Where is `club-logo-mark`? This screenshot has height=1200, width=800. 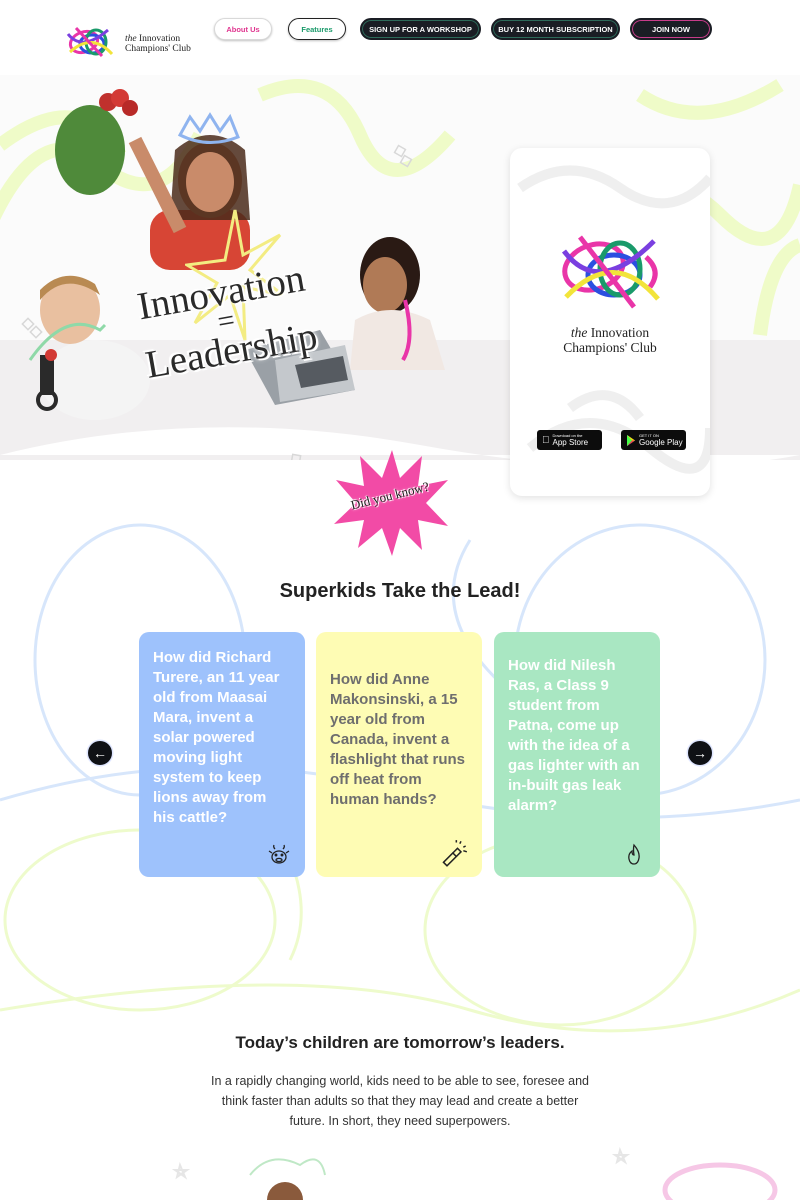 club-logo-mark is located at coordinates (92, 44).